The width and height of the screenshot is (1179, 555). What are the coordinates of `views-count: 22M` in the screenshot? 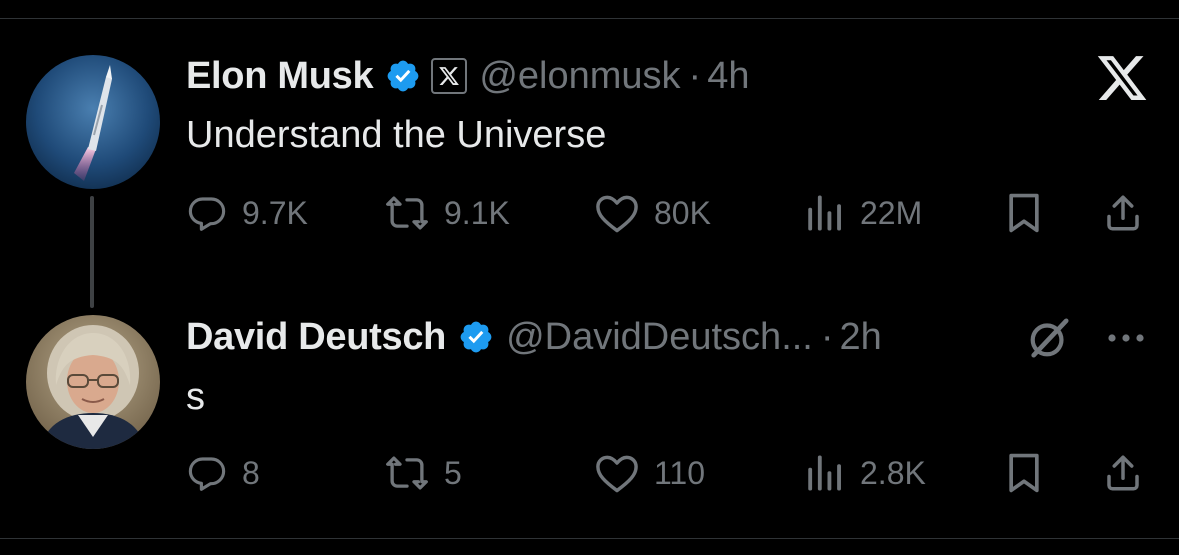 It's located at (891, 212).